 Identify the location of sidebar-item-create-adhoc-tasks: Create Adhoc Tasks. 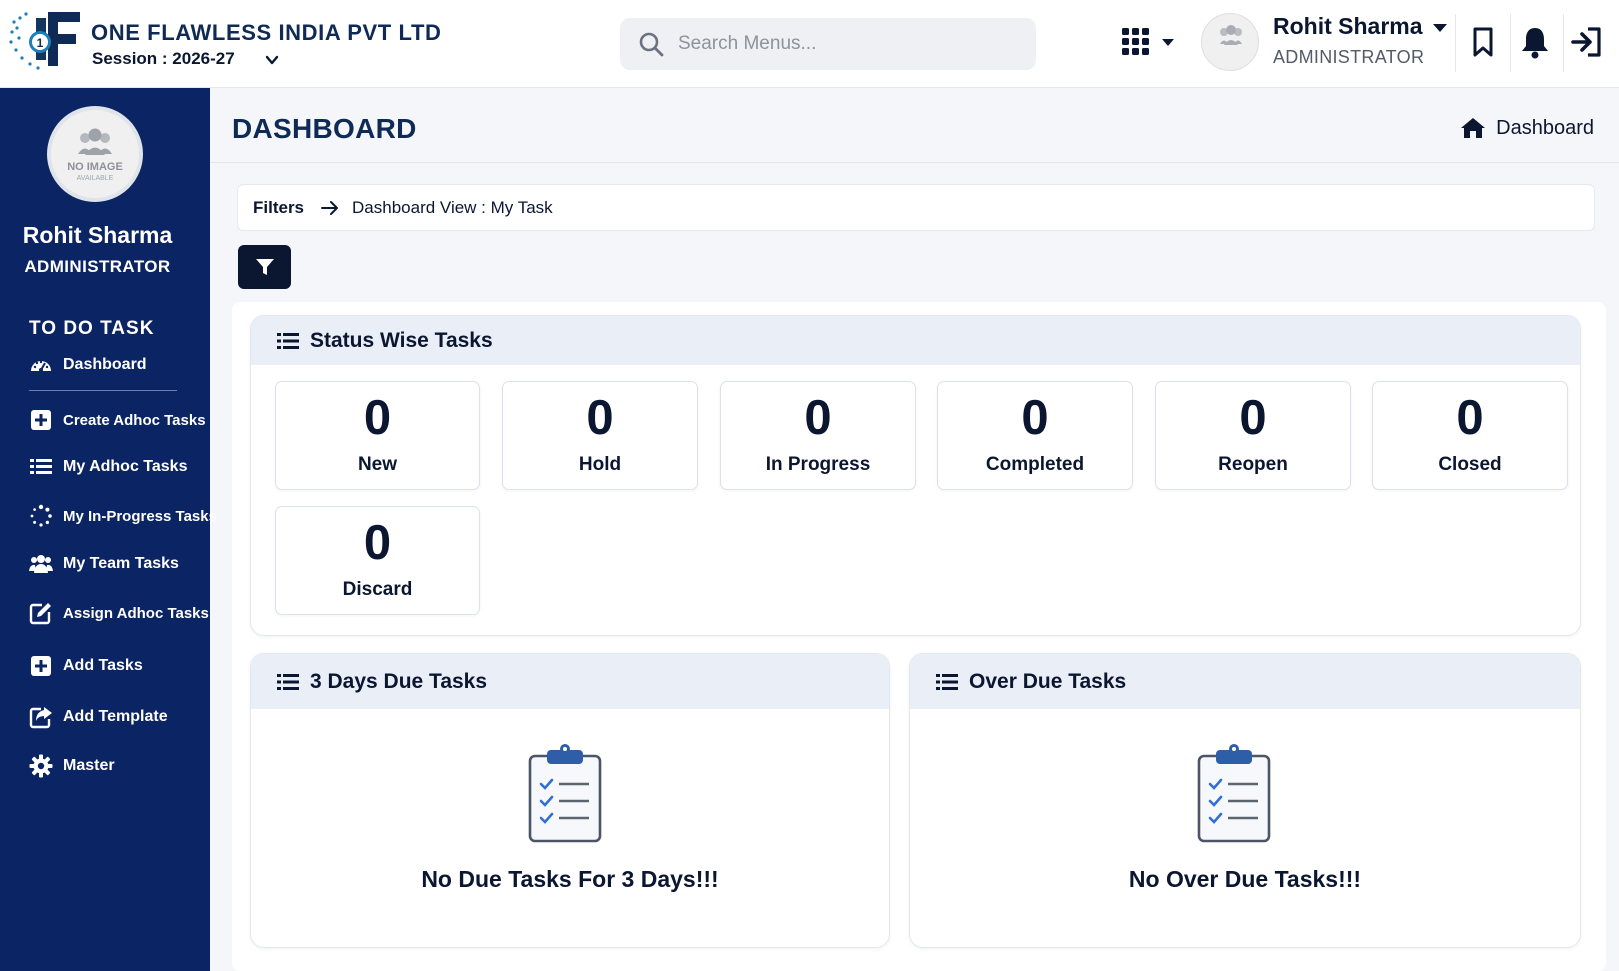
(117, 420).